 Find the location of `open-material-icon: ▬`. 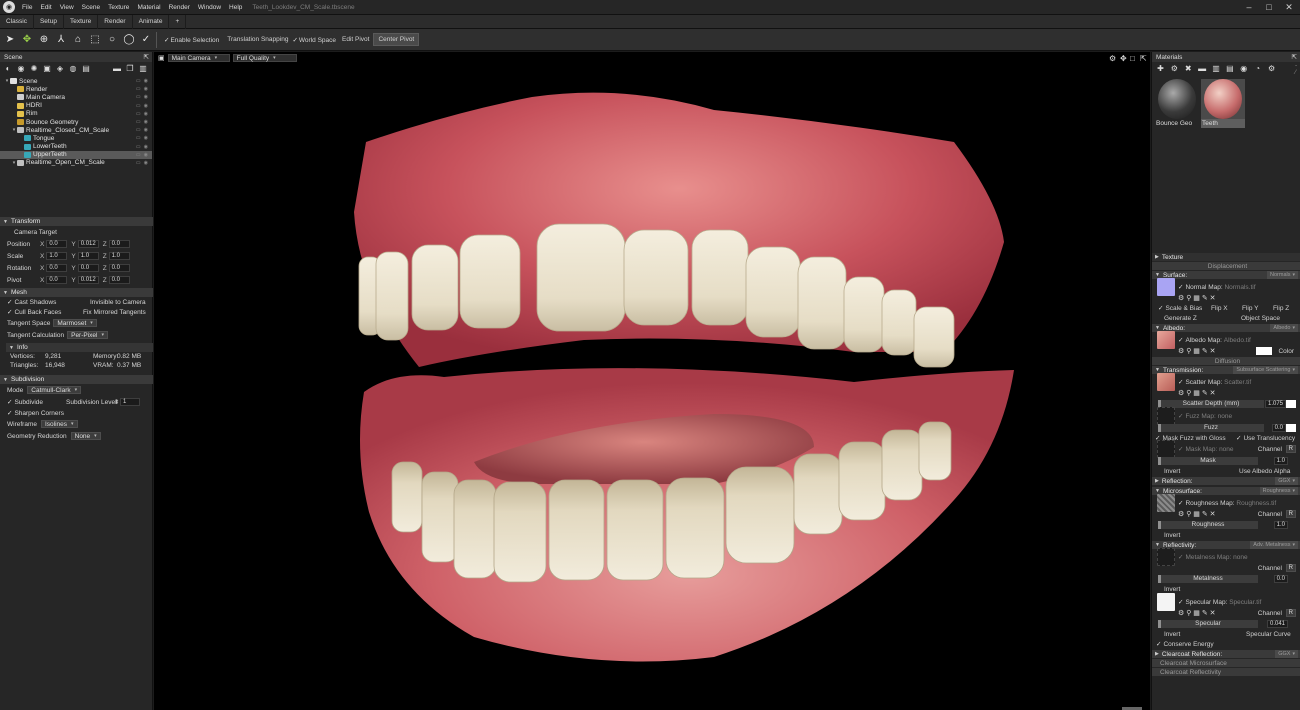

open-material-icon: ▬ is located at coordinates (1202, 68).